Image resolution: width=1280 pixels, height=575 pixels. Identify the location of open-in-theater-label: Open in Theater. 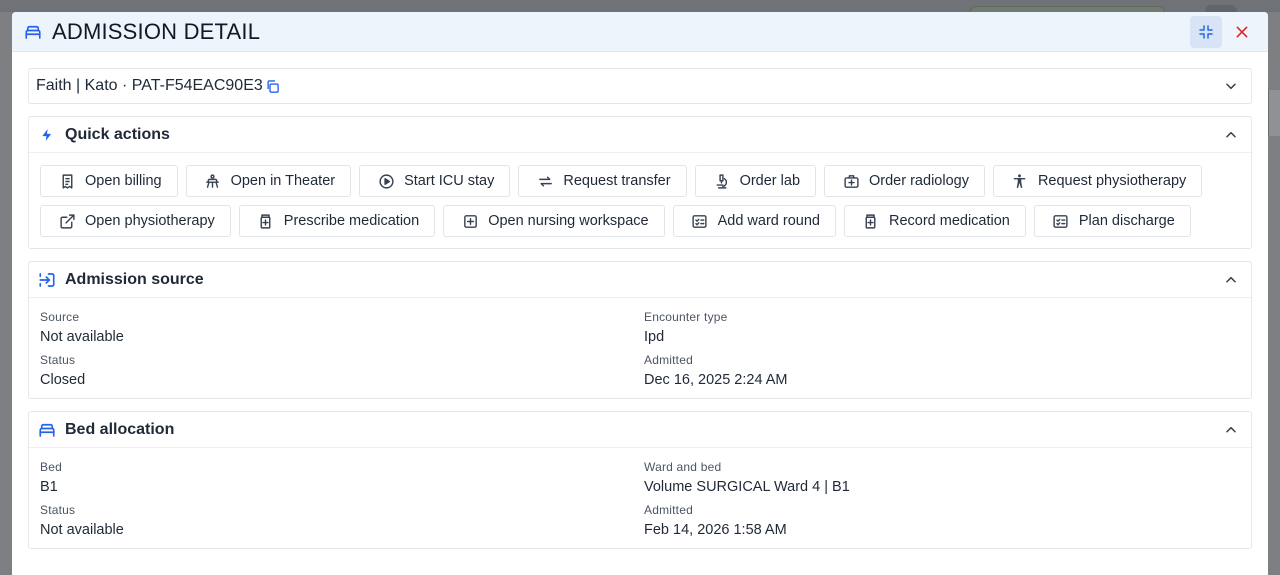
(283, 181).